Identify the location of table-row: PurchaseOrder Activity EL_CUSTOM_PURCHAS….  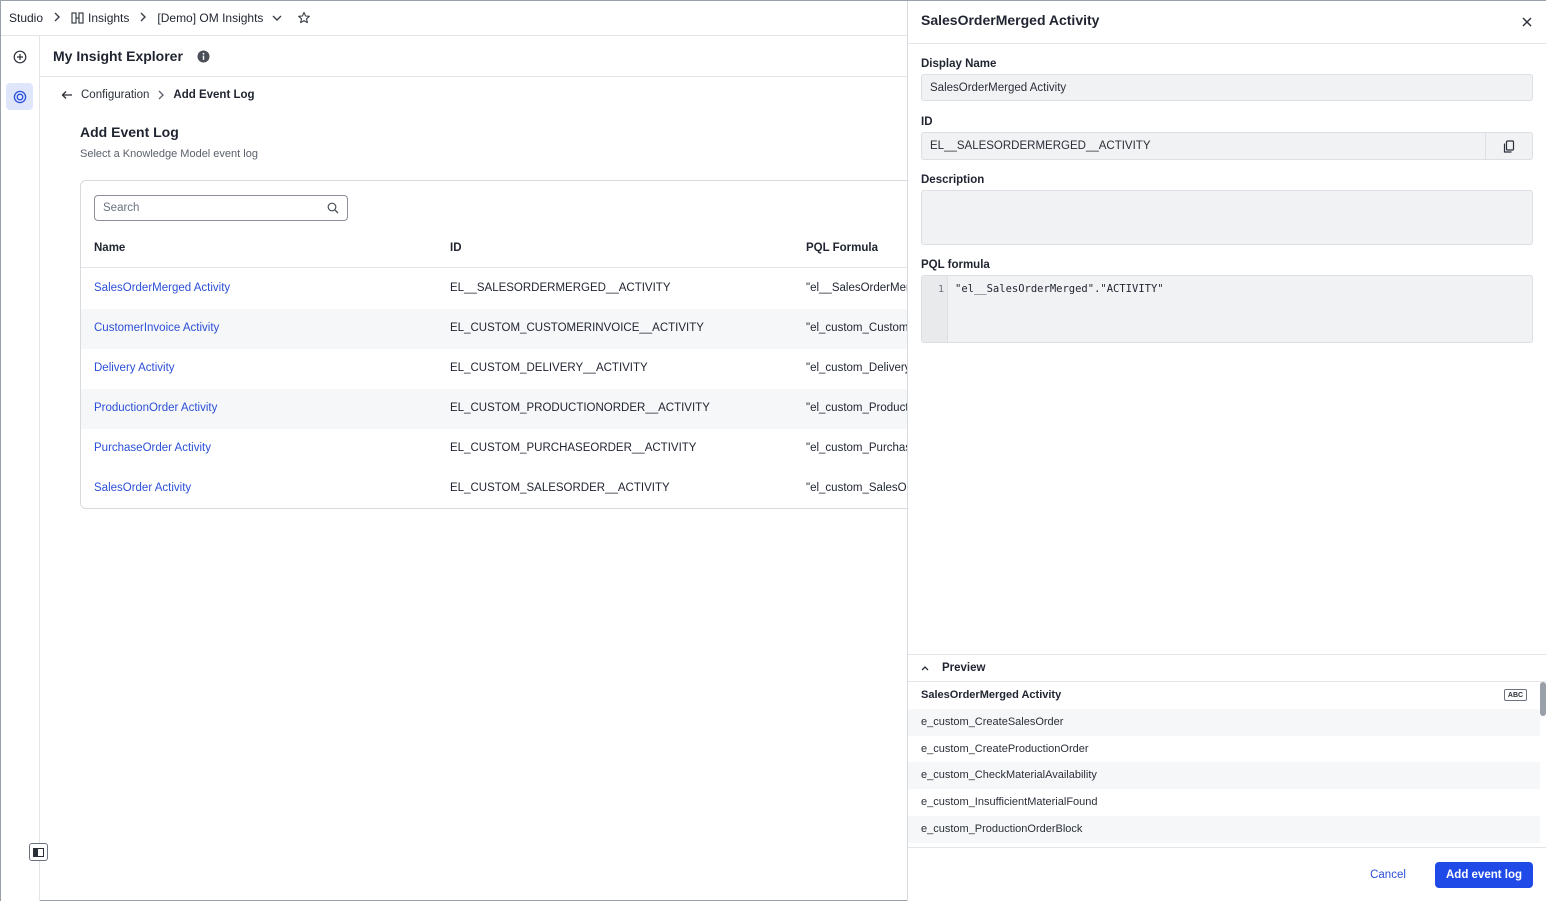
(500, 449).